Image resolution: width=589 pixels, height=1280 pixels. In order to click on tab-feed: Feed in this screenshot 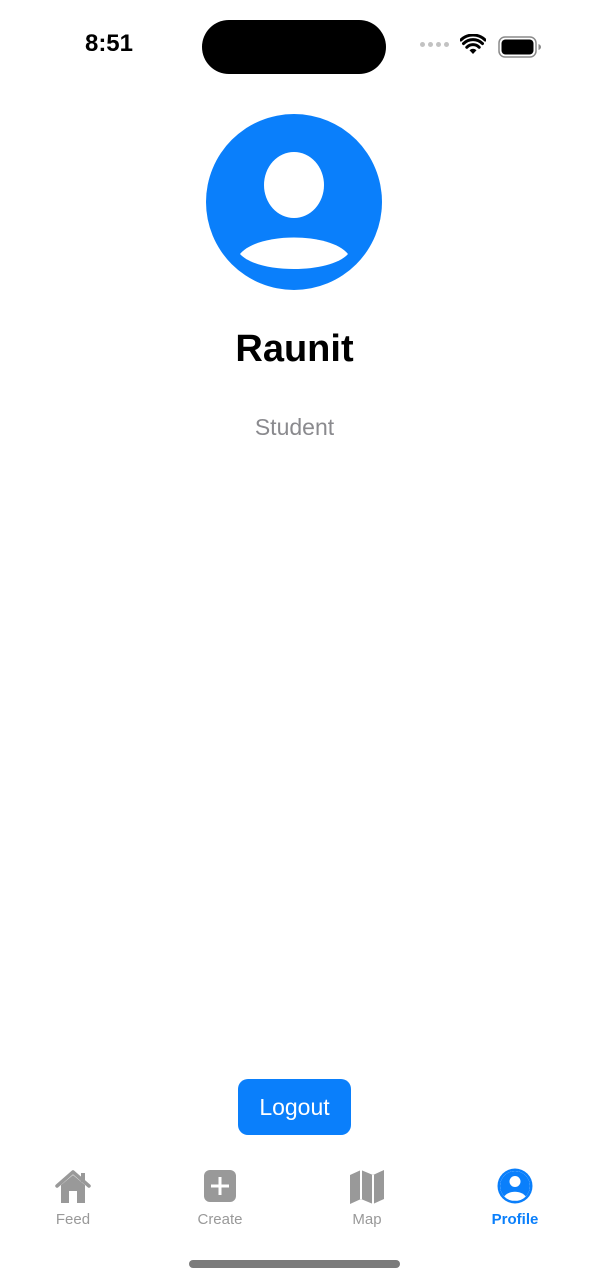, I will do `click(73, 1195)`.